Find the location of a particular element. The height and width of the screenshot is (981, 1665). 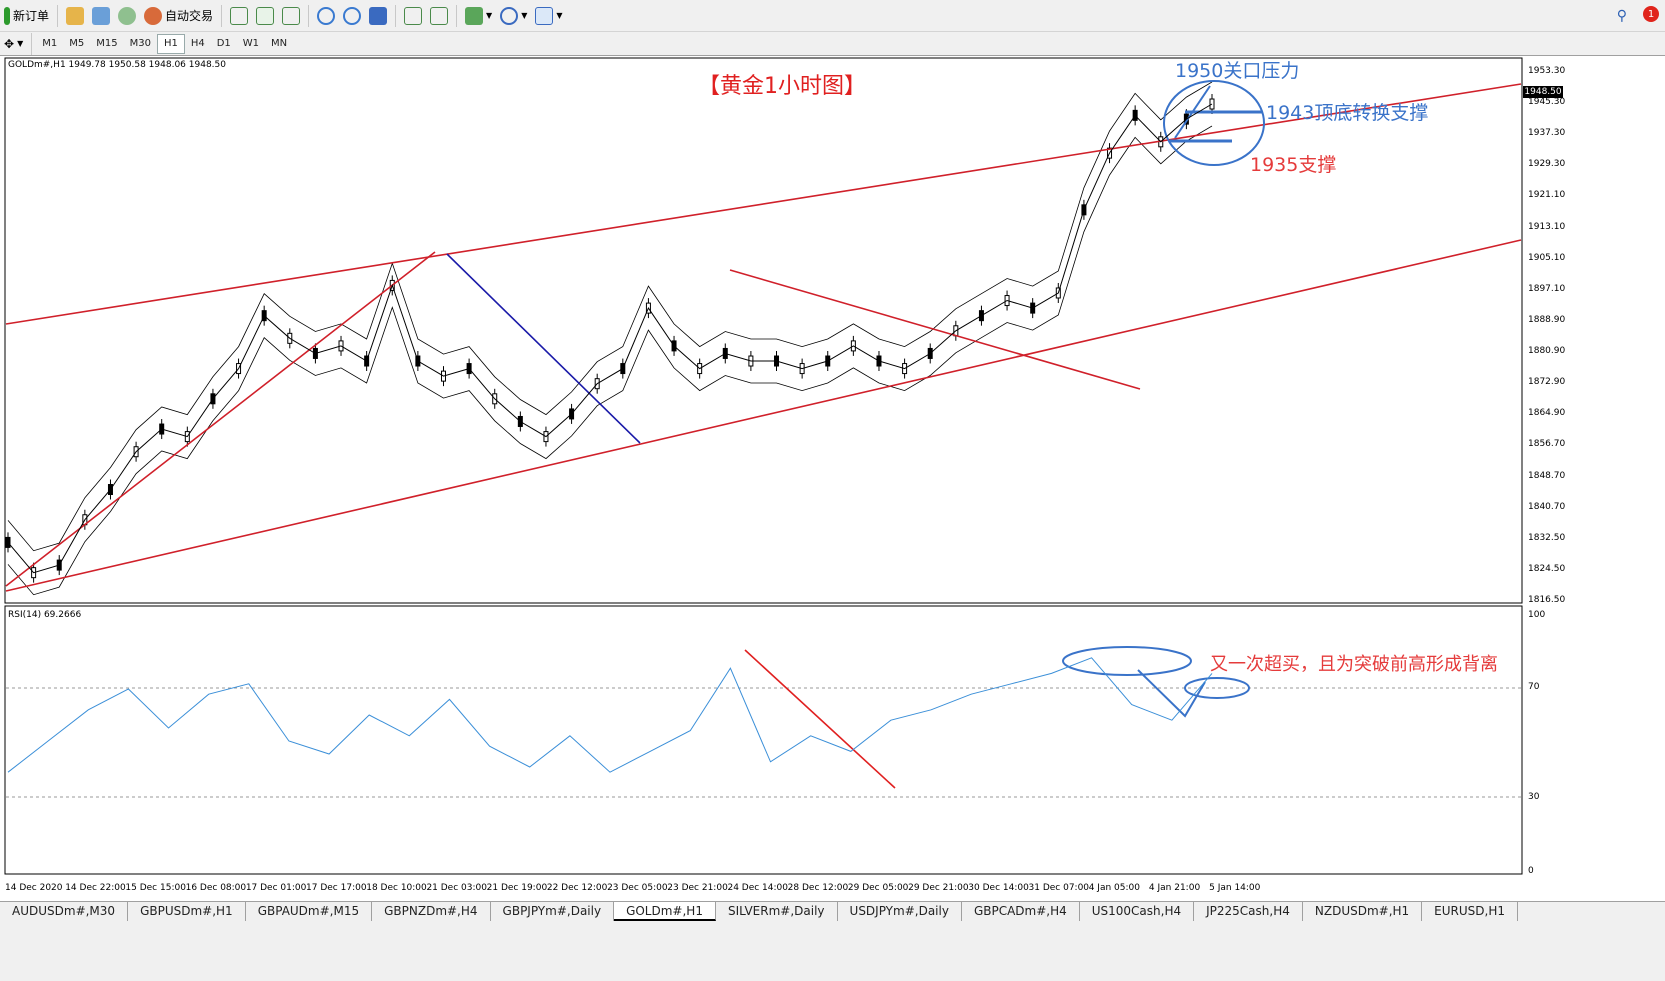

price-tick-label: 1913.10 is located at coordinates (1547, 226).